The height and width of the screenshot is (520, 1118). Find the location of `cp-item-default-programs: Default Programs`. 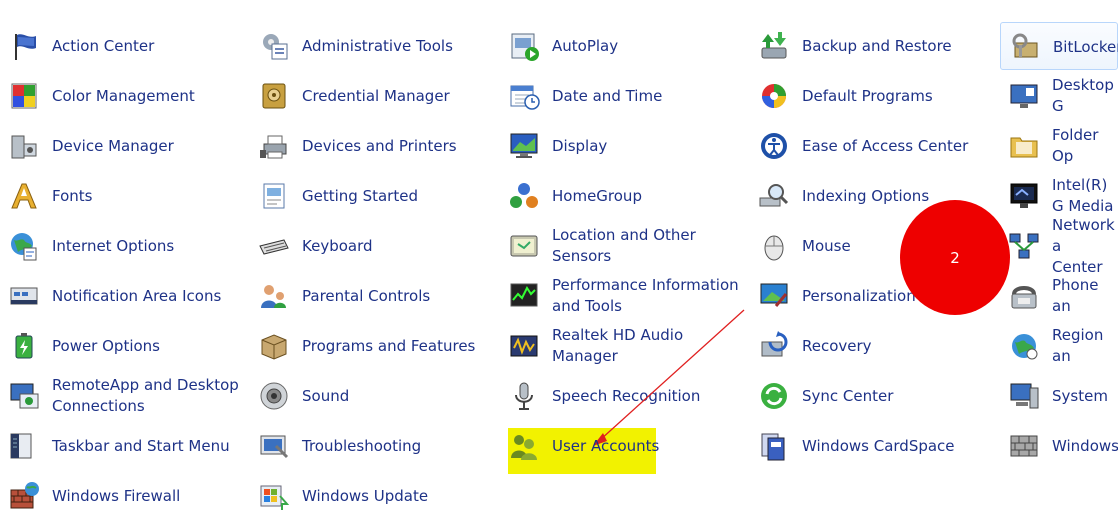

cp-item-default-programs: Default Programs is located at coordinates (872, 96).